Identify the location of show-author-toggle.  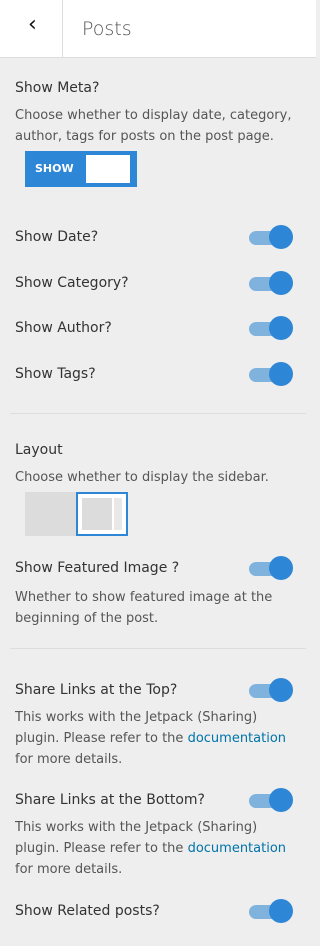
(270, 328).